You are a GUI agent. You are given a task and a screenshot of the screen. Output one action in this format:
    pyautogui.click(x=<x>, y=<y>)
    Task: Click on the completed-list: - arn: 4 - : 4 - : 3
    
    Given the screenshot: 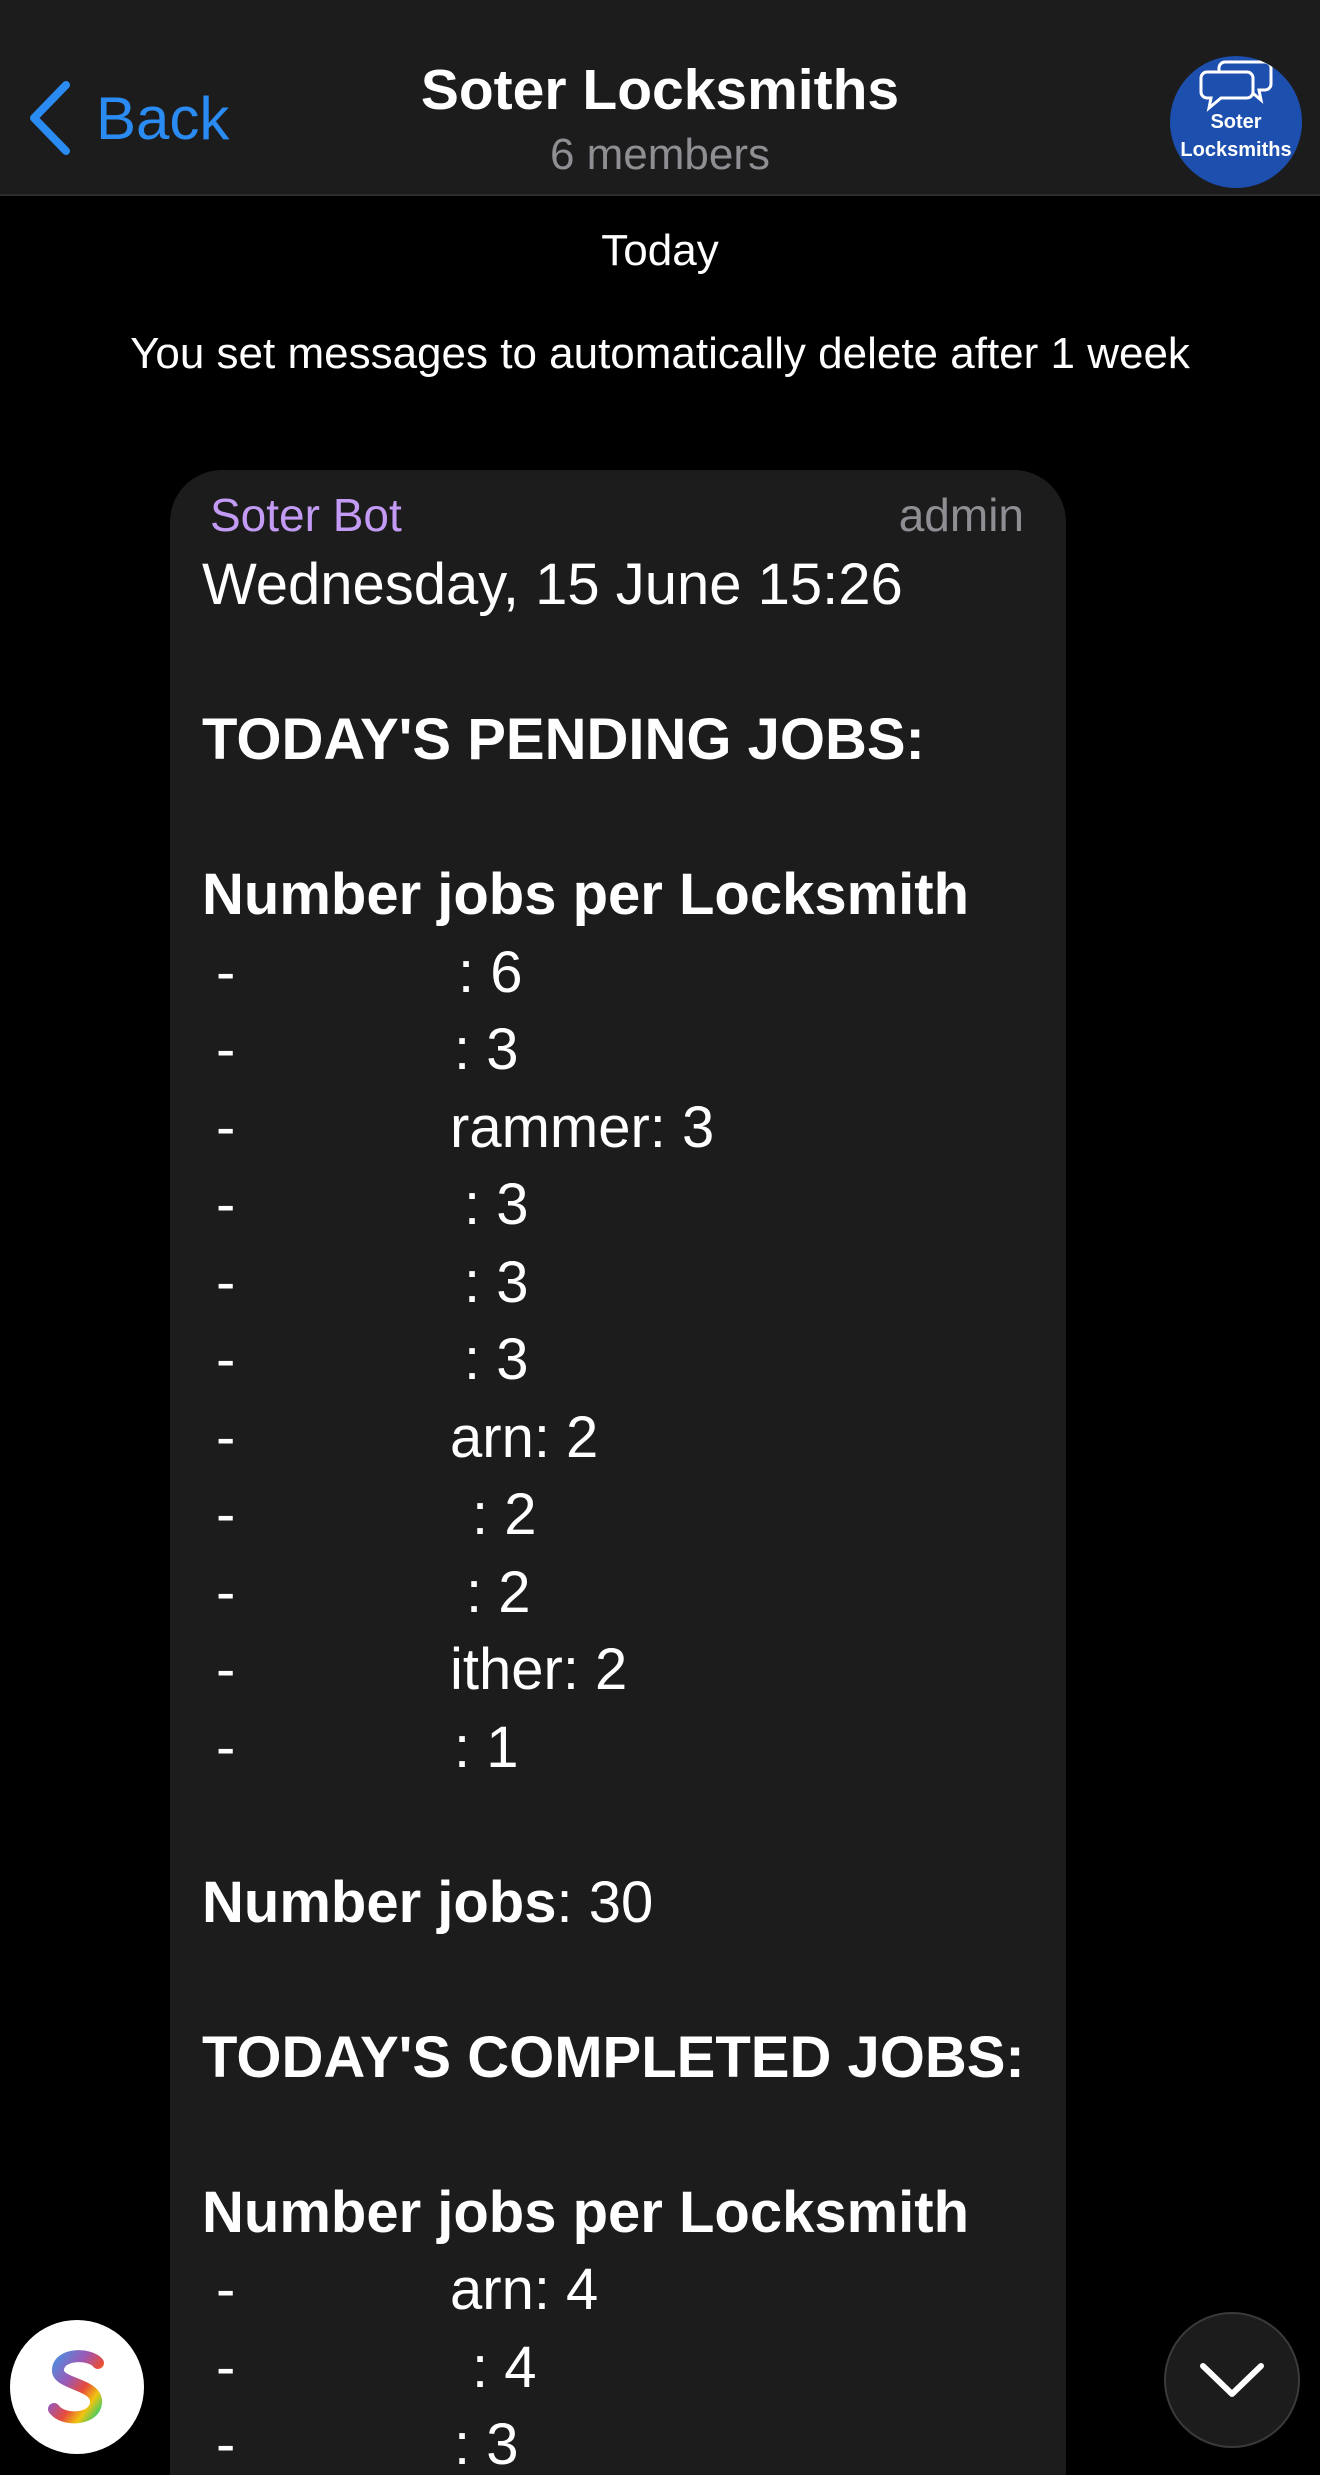 What is the action you would take?
    pyautogui.click(x=622, y=2363)
    